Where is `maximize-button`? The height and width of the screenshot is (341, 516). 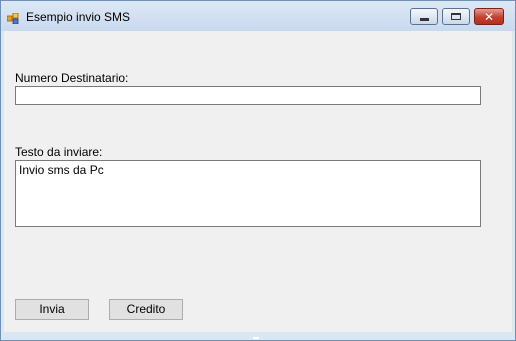
maximize-button is located at coordinates (456, 16).